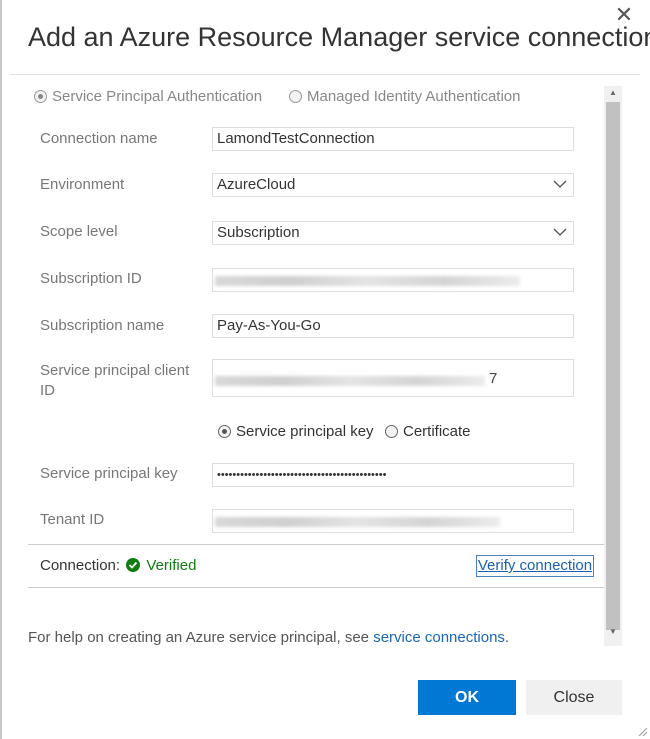 The width and height of the screenshot is (650, 739). What do you see at coordinates (157, 96) in the screenshot?
I see `auth-option-service-principal-label: Service Principal Authentication` at bounding box center [157, 96].